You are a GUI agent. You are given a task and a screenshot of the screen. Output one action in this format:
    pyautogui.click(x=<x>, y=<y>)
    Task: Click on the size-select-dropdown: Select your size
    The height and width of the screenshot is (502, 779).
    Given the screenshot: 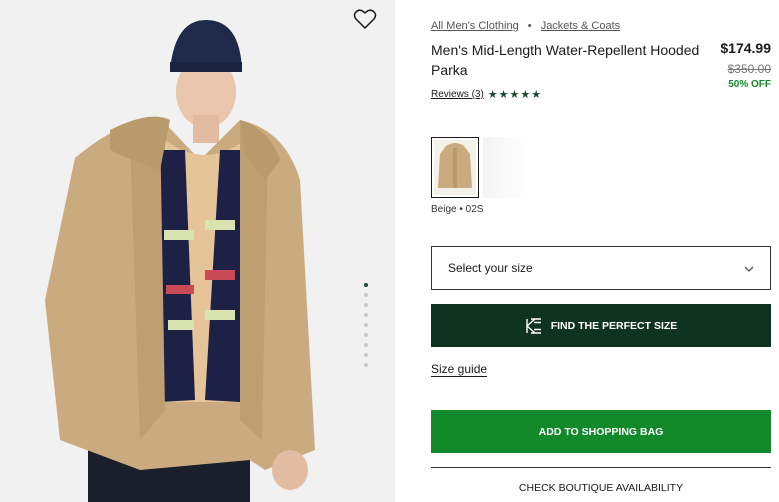 What is the action you would take?
    pyautogui.click(x=601, y=268)
    